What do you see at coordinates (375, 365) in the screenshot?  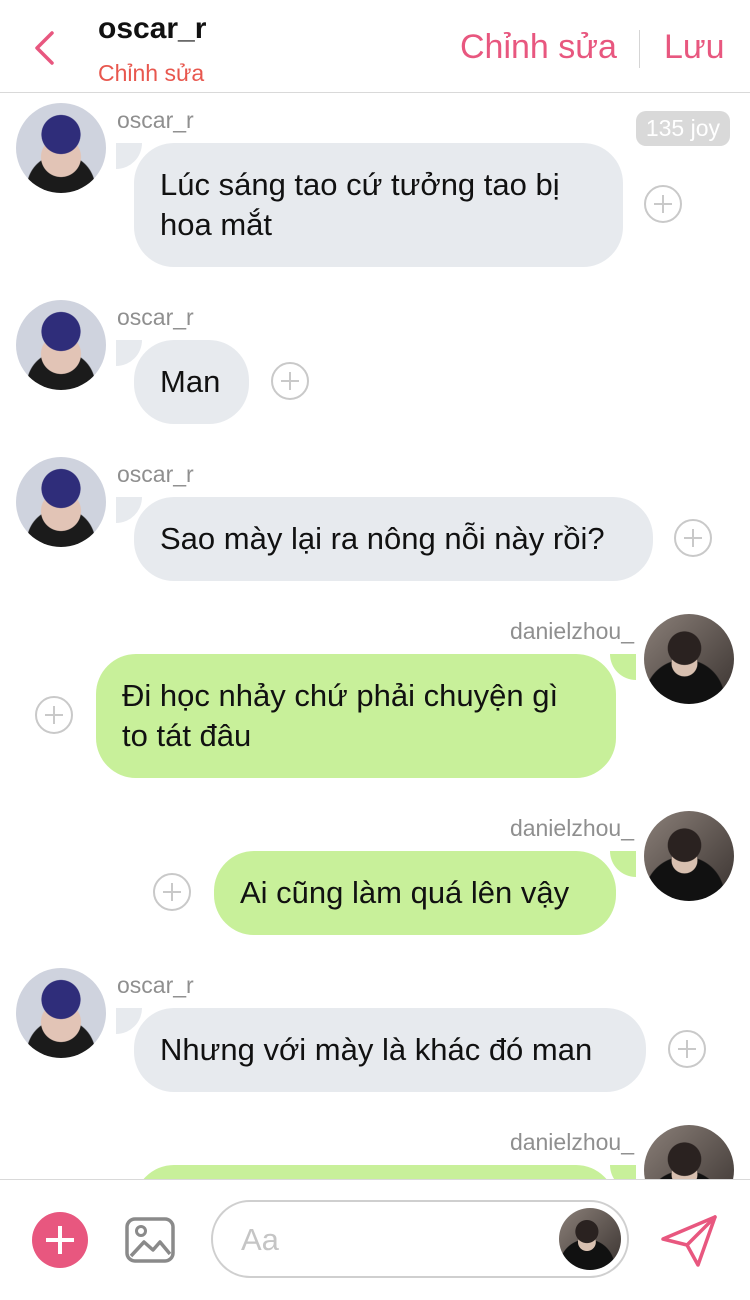 I see `message-item: oscar_r Man` at bounding box center [375, 365].